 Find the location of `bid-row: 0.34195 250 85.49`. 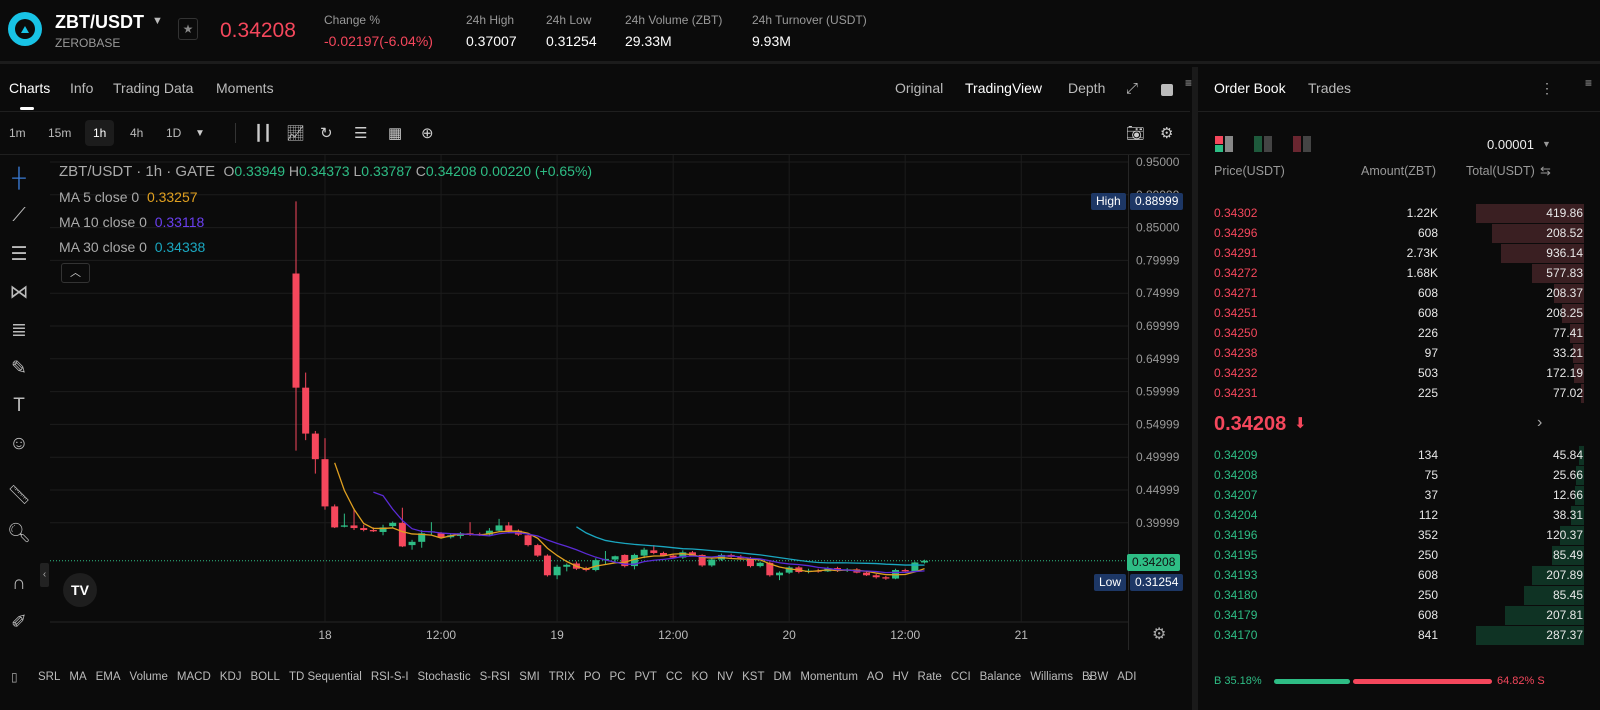

bid-row: 0.34195 250 85.49 is located at coordinates (1400, 555).